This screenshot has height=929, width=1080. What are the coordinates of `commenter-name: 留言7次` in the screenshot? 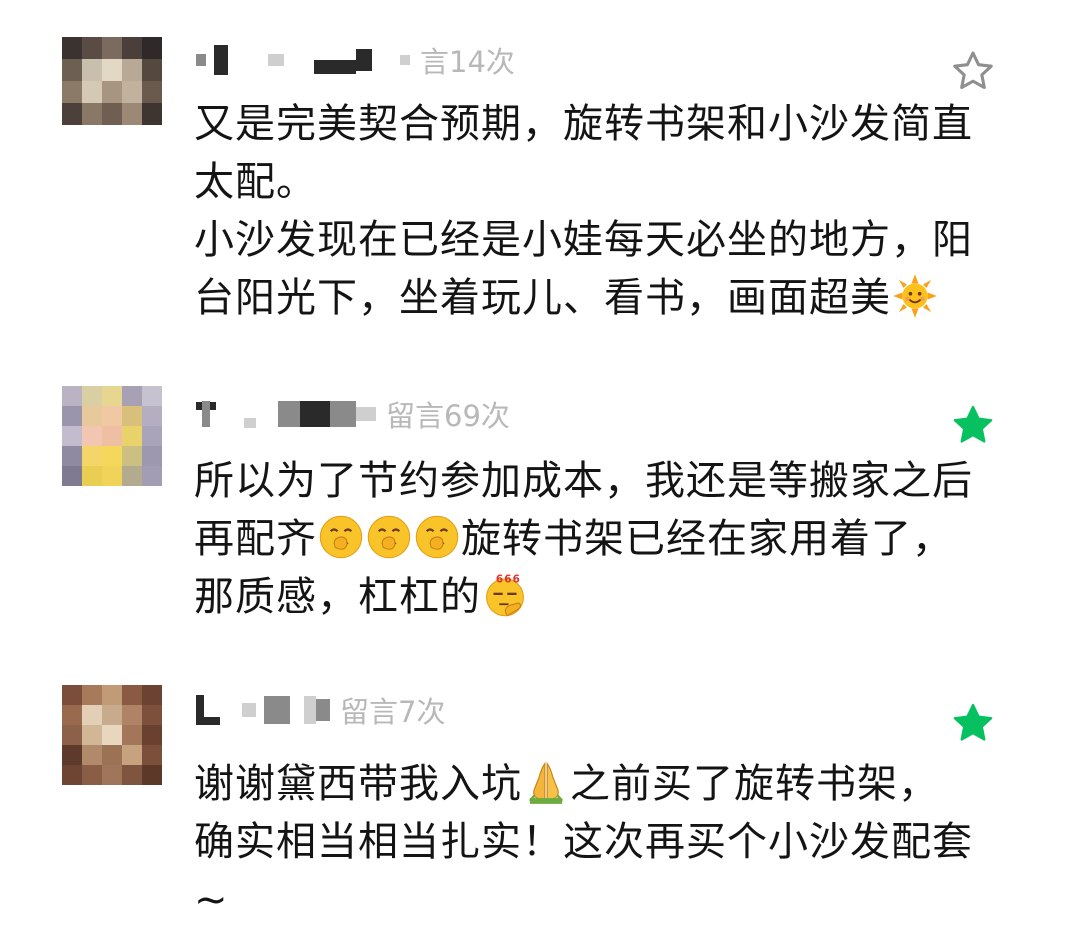 It's located at (320, 710).